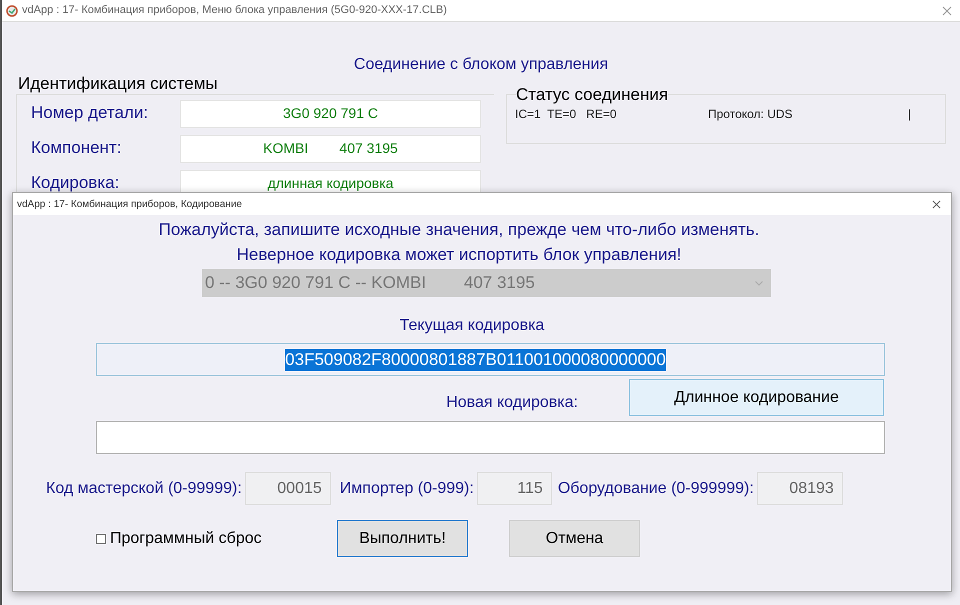 This screenshot has width=960, height=605. Describe the element at coordinates (76, 147) in the screenshot. I see `field-label: Компонент:` at that location.